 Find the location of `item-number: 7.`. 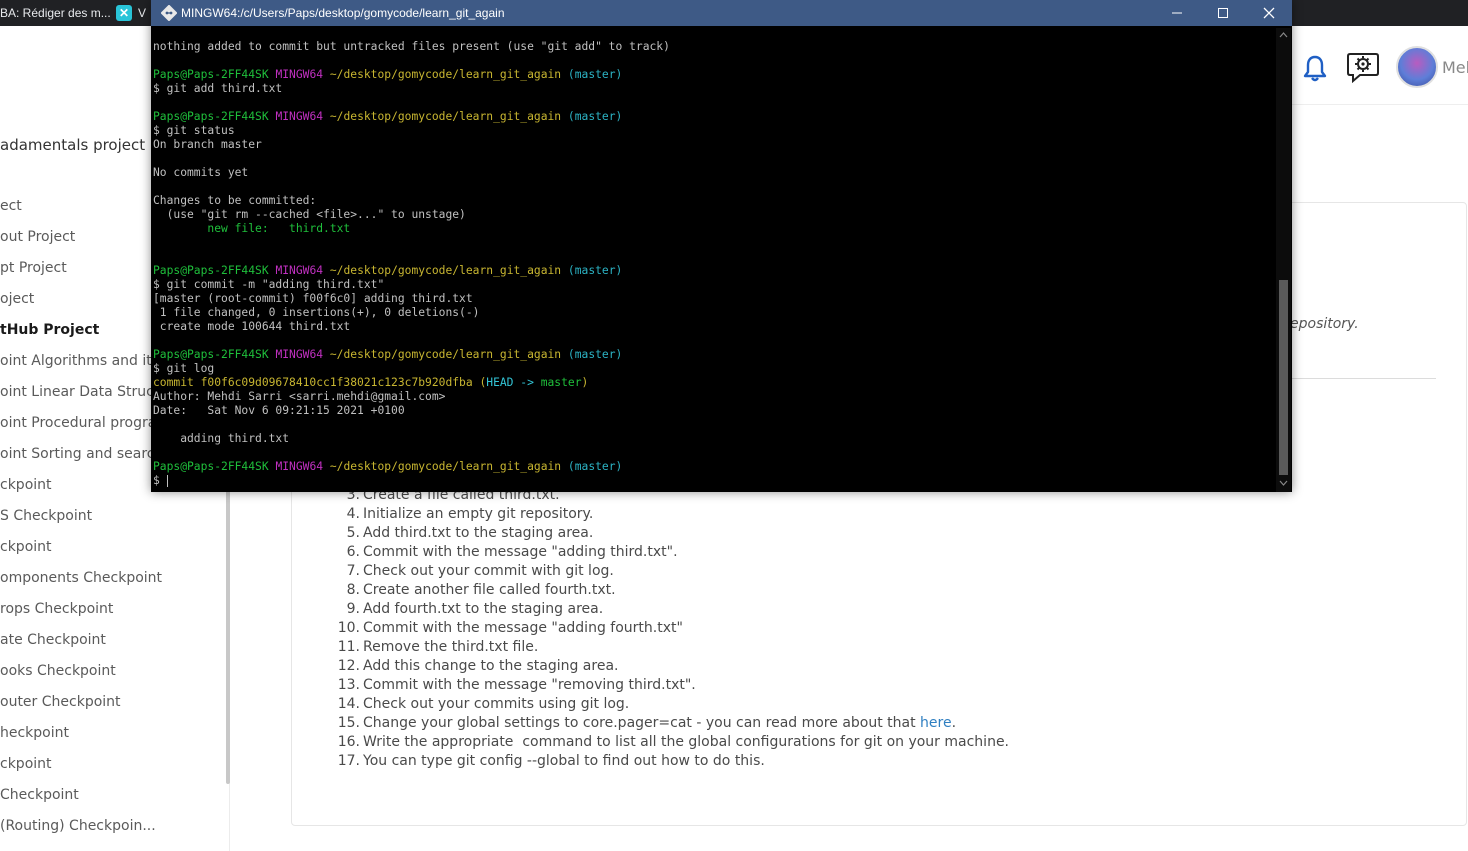

item-number: 7. is located at coordinates (353, 571).